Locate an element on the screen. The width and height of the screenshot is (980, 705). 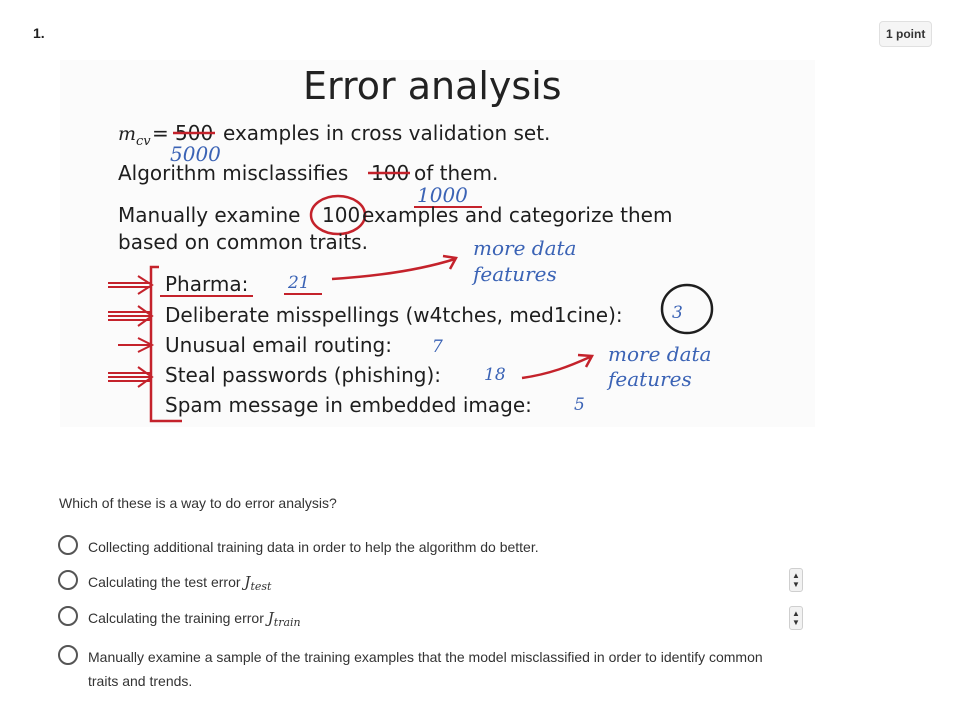
category-phishing-count: 18 is located at coordinates (495, 375).